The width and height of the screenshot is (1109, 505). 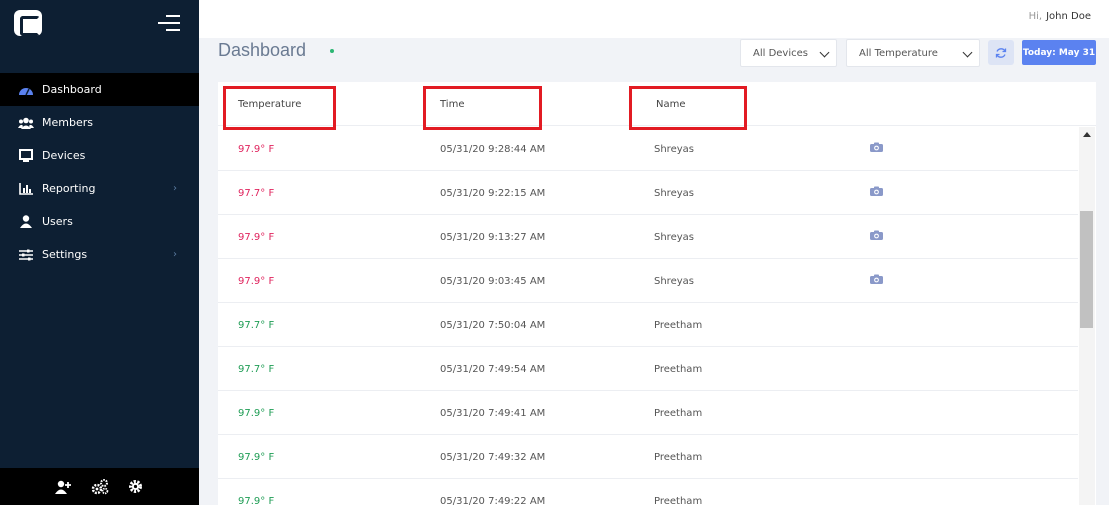 What do you see at coordinates (648, 325) in the screenshot?
I see `table-row: 97.7° F 05/31/20 7:50:04 AM Preetham` at bounding box center [648, 325].